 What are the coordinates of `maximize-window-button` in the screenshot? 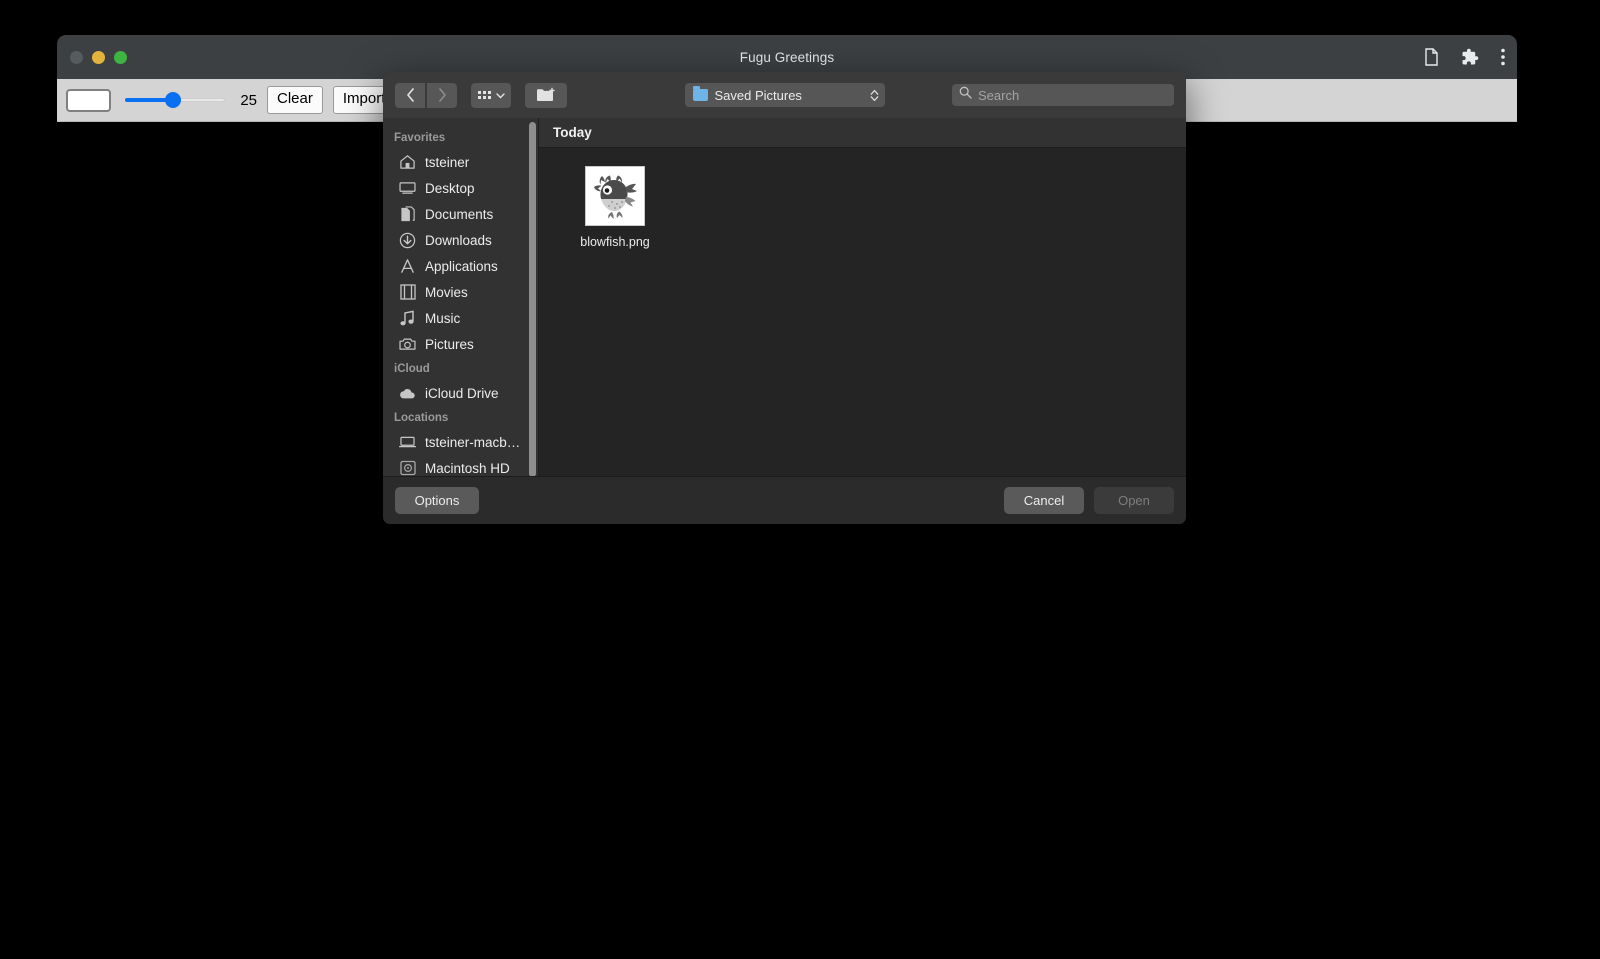 It's located at (120, 57).